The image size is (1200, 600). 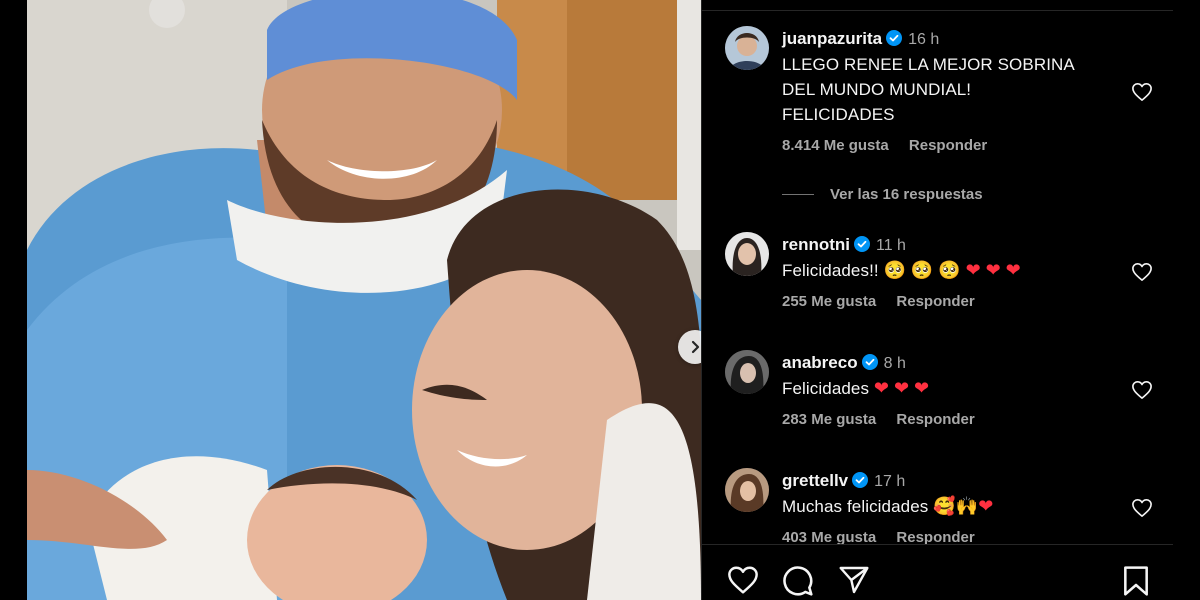 I want to click on comment-username: grettellv, so click(x=815, y=480).